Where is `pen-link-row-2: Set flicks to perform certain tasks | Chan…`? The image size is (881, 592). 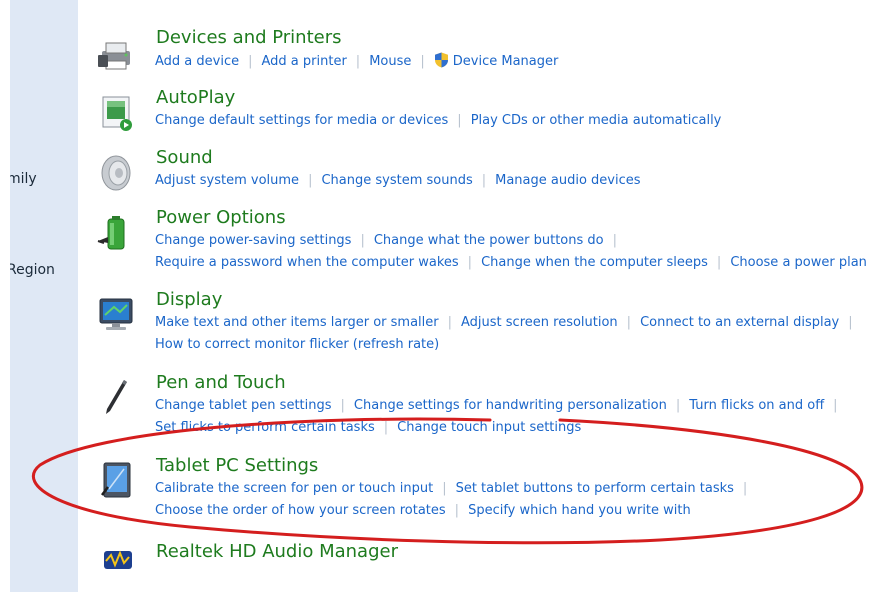
pen-link-row-2: Set flicks to perform certain tasks | Chan… is located at coordinates (368, 428).